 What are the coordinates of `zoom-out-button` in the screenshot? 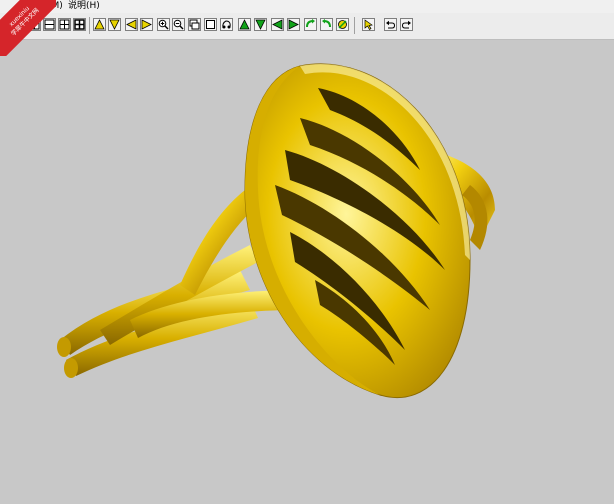 It's located at (178, 24).